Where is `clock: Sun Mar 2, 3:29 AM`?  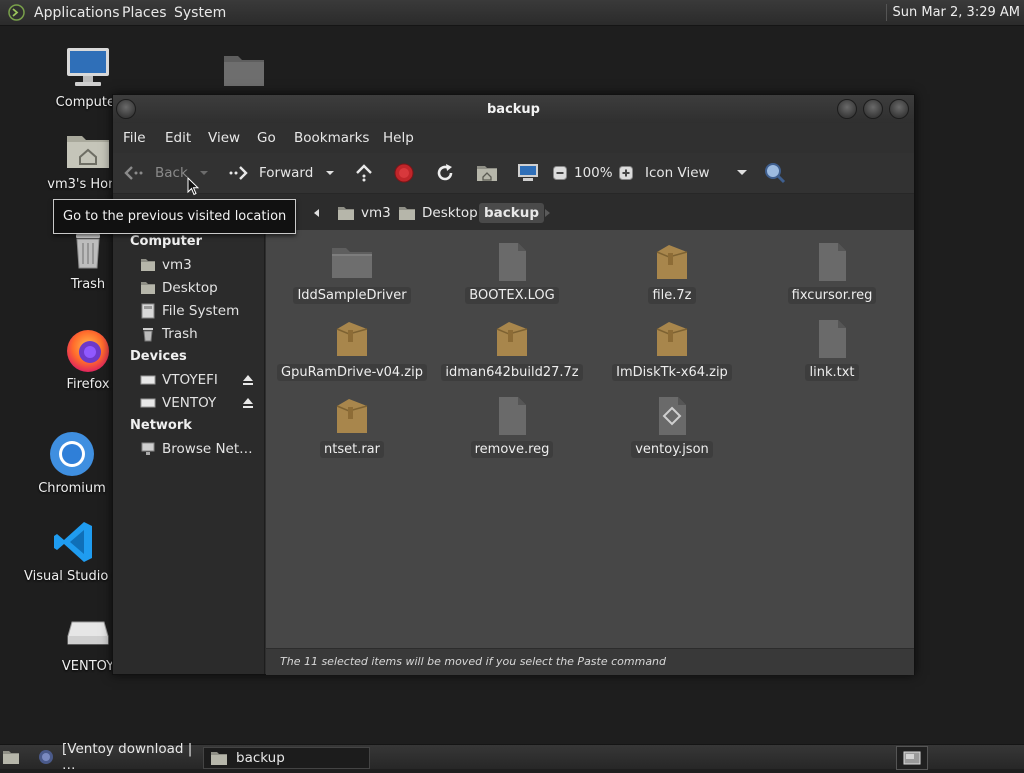
clock: Sun Mar 2, 3:29 AM is located at coordinates (957, 12).